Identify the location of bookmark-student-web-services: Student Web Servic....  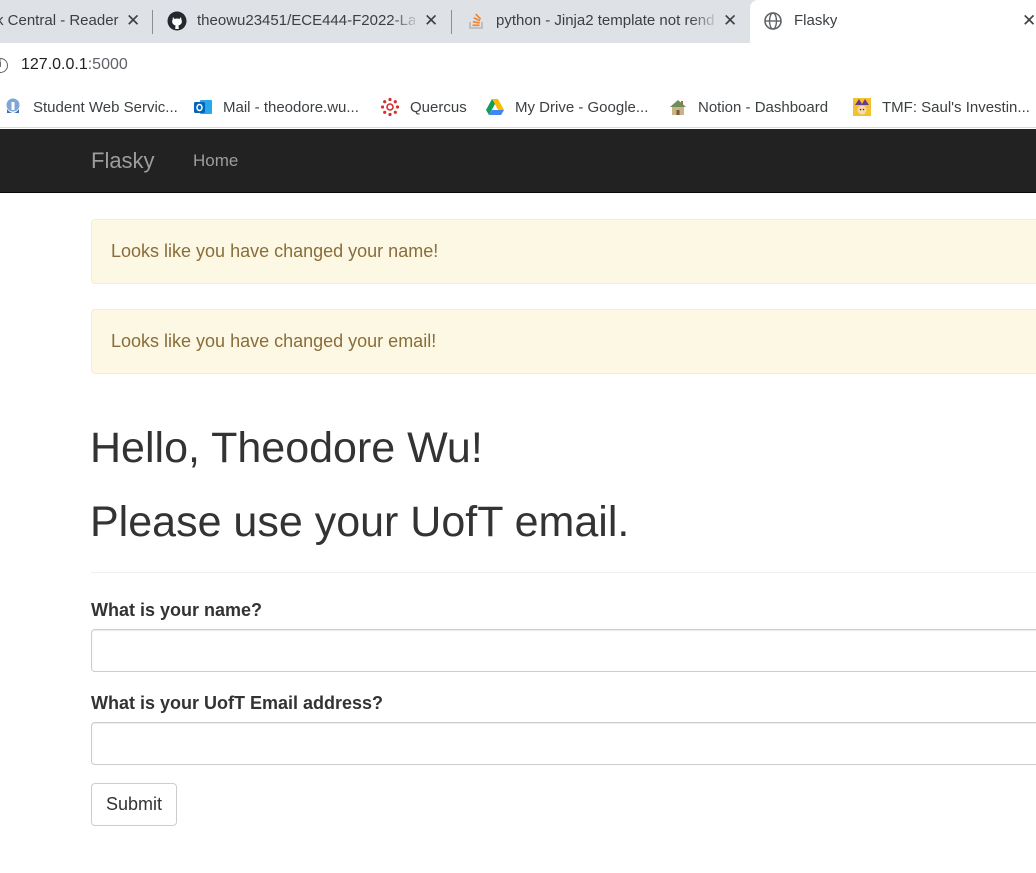
(90, 107).